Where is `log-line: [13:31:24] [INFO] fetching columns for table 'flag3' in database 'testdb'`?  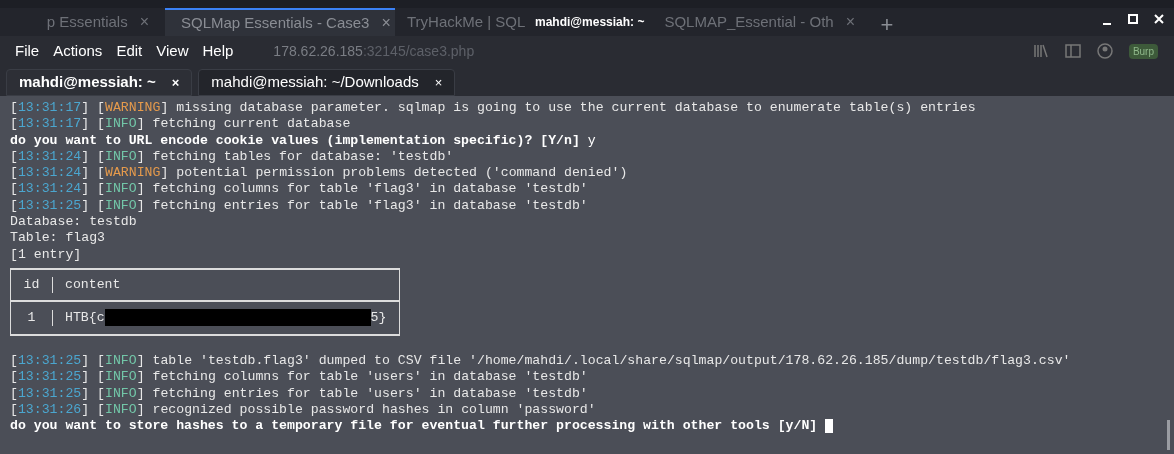
log-line: [13:31:24] [INFO] fetching columns for table 'flag3' in database 'testdb' is located at coordinates (299, 189).